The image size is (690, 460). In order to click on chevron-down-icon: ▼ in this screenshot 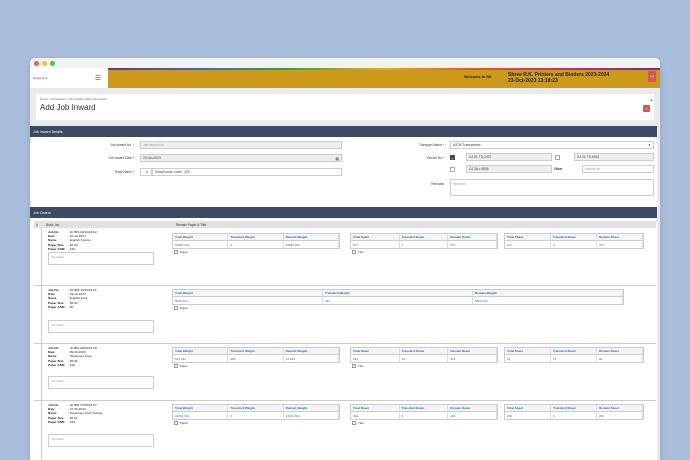, I will do `click(649, 145)`.